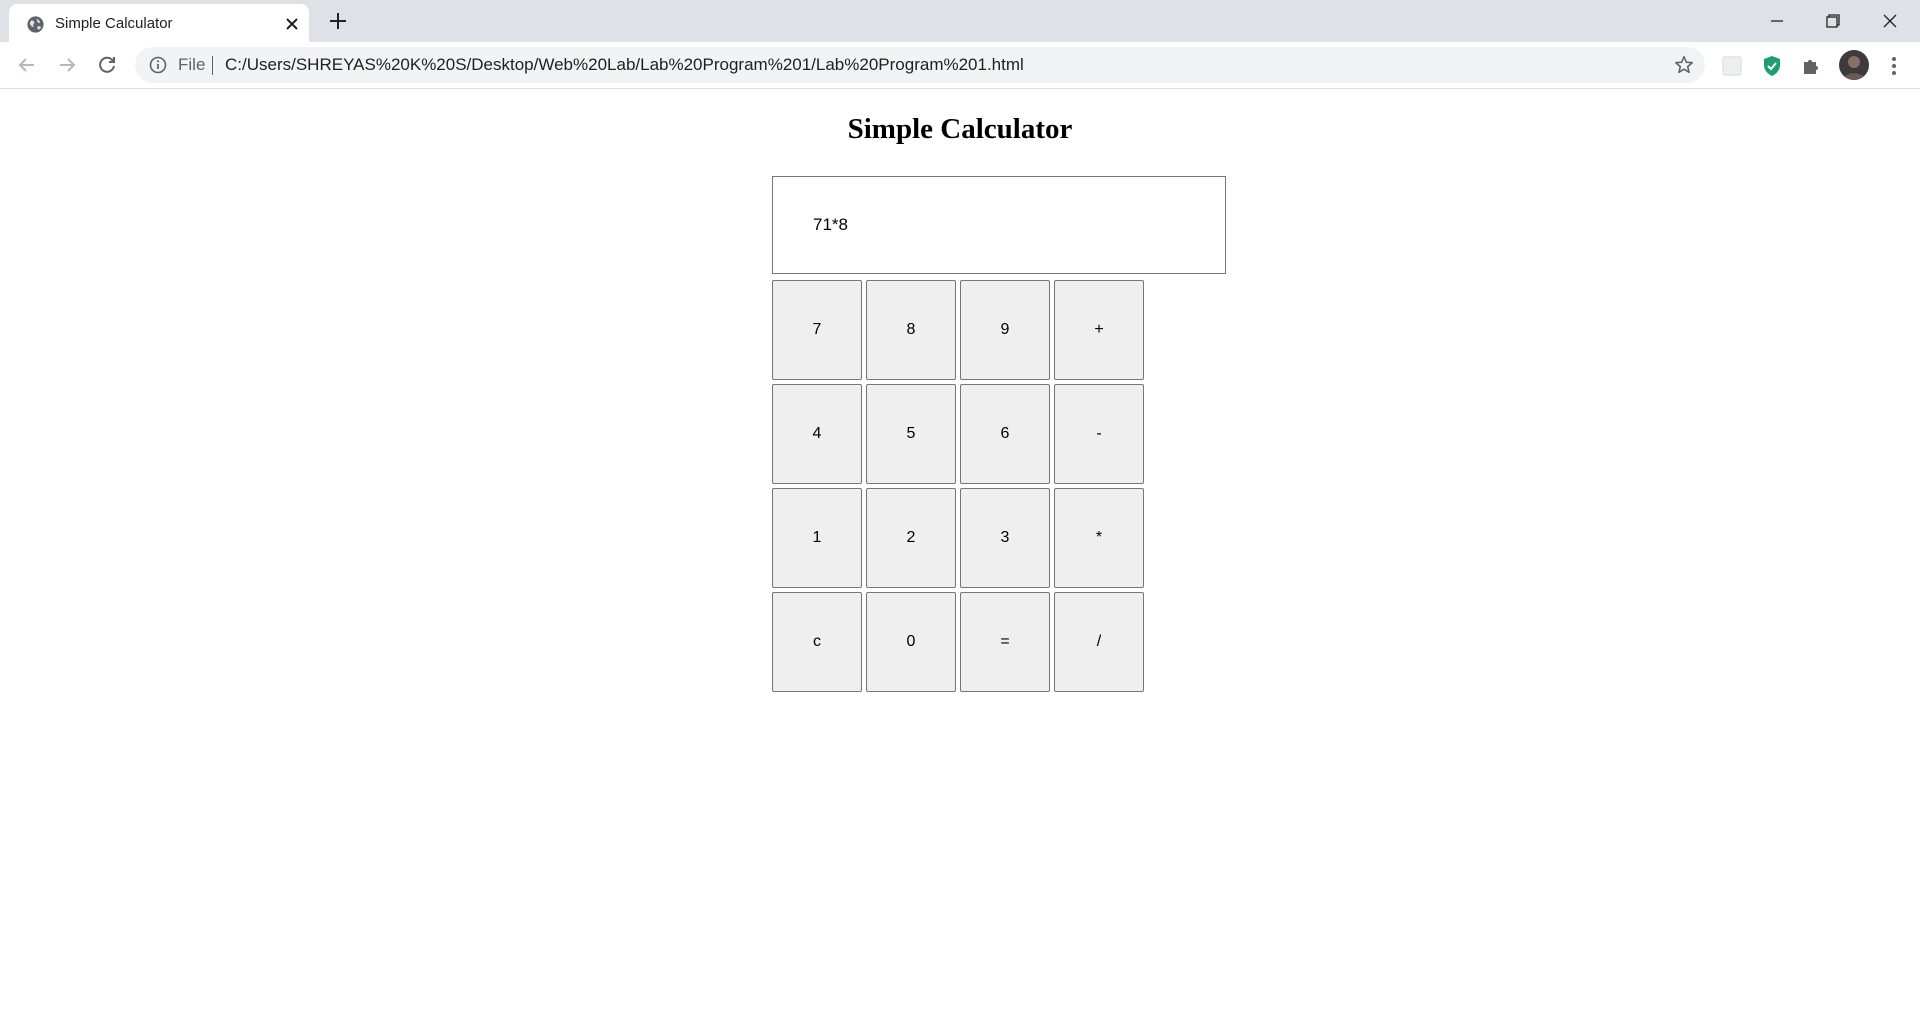 This screenshot has width=1920, height=1027. What do you see at coordinates (1890, 21) in the screenshot?
I see `close-window-icon` at bounding box center [1890, 21].